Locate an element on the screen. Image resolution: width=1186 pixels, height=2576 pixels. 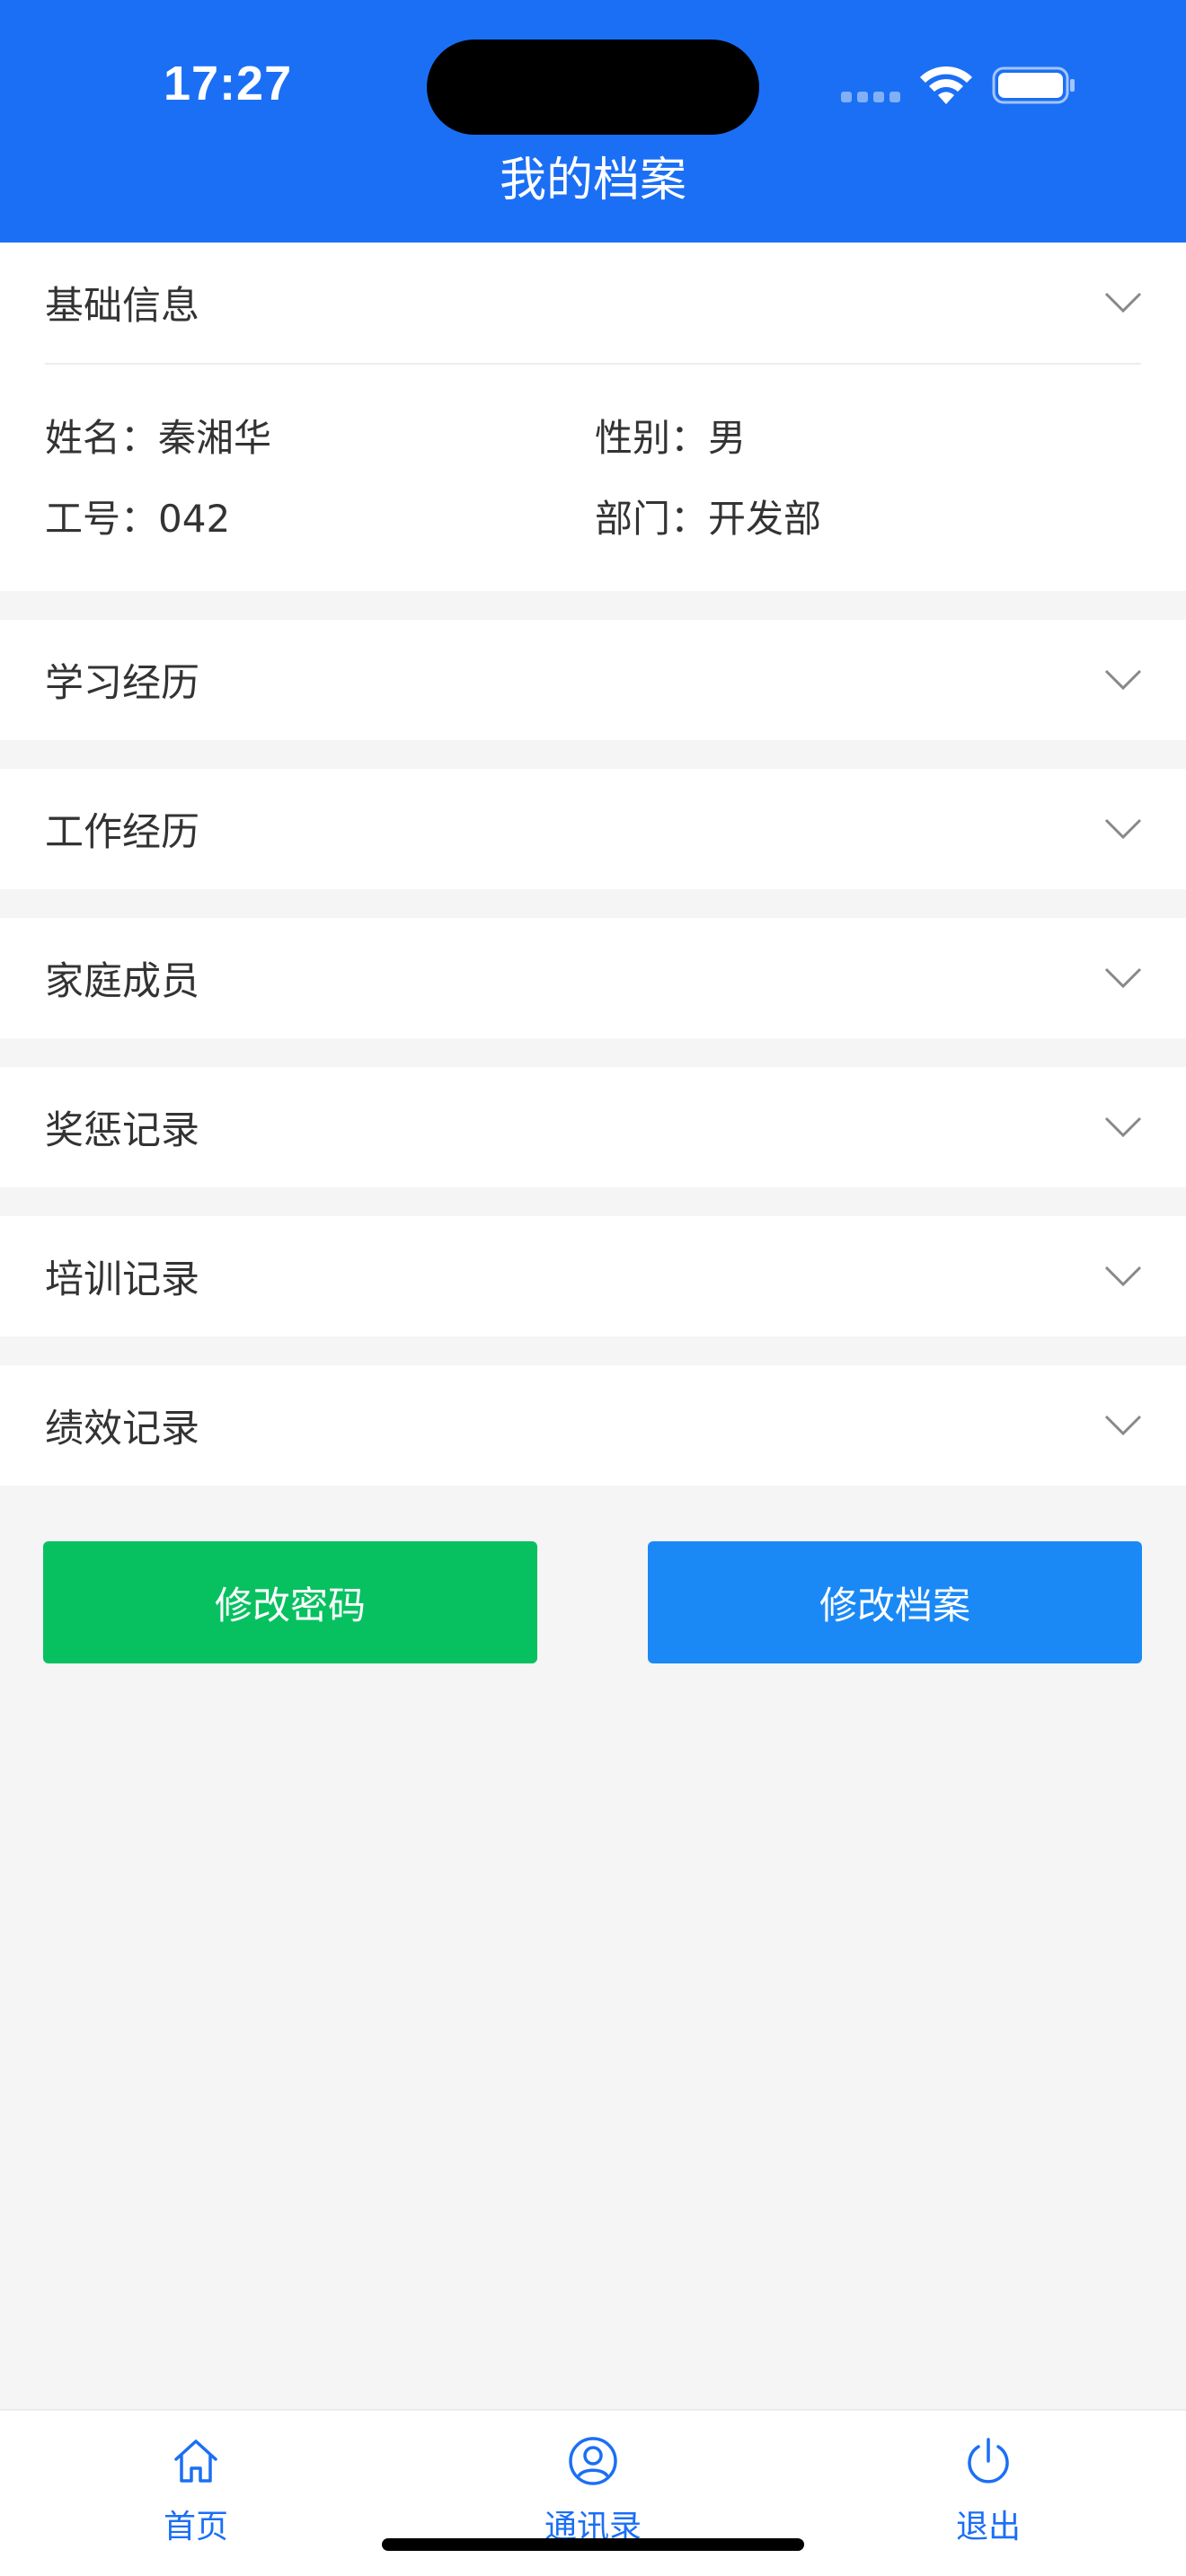
basic-info-card: 基础信息 姓名：秦湘华 性别：男 工号：042 部门：开发部 is located at coordinates (593, 417).